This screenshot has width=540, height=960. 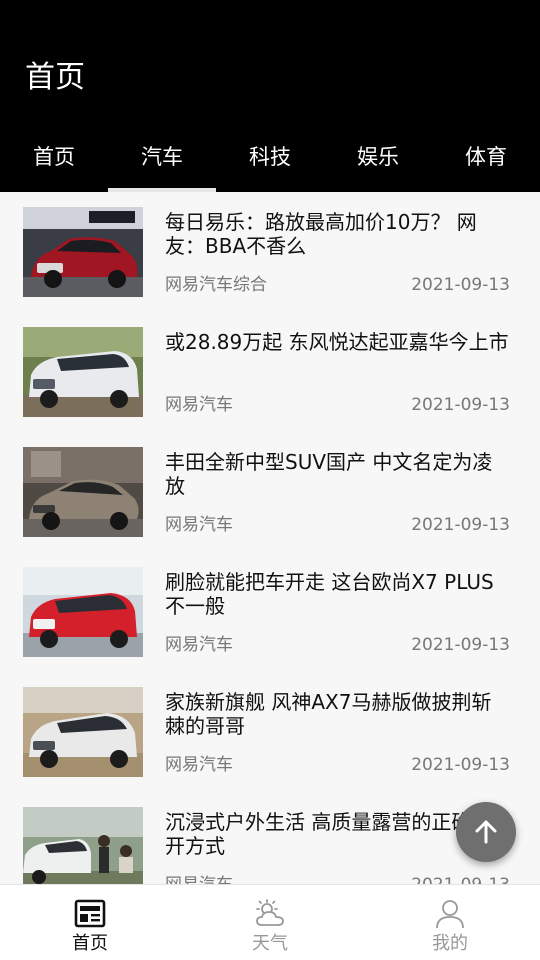 I want to click on bottom-navigation: 首页 天气 我的, so click(x=270, y=922).